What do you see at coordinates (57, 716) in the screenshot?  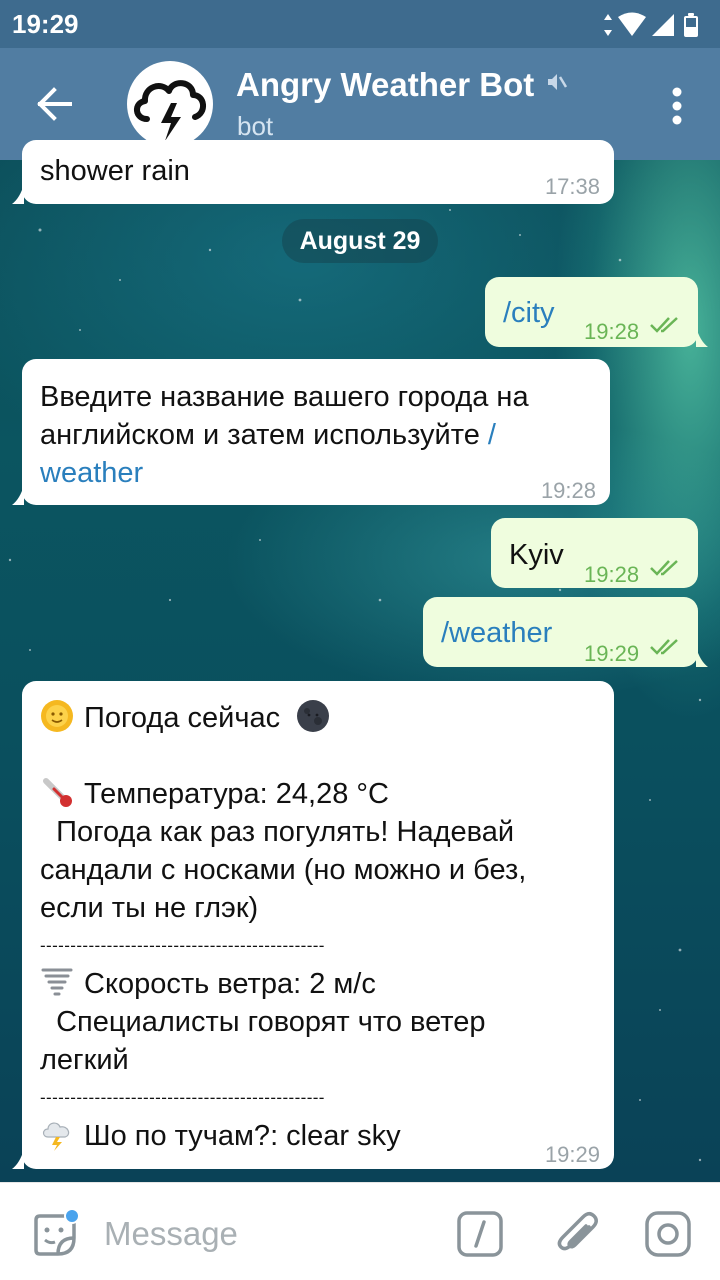 I see `sun-face-icon` at bounding box center [57, 716].